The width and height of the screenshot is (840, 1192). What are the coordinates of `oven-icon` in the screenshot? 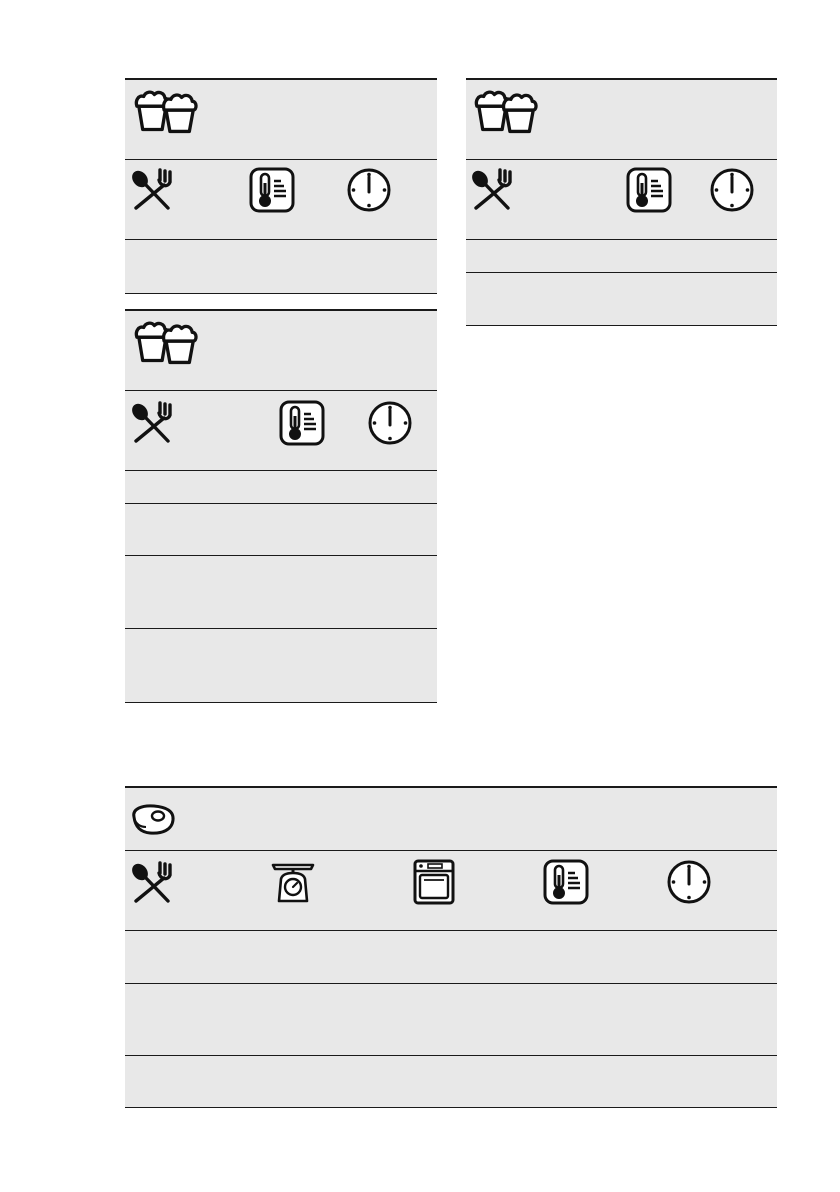 It's located at (434, 882).